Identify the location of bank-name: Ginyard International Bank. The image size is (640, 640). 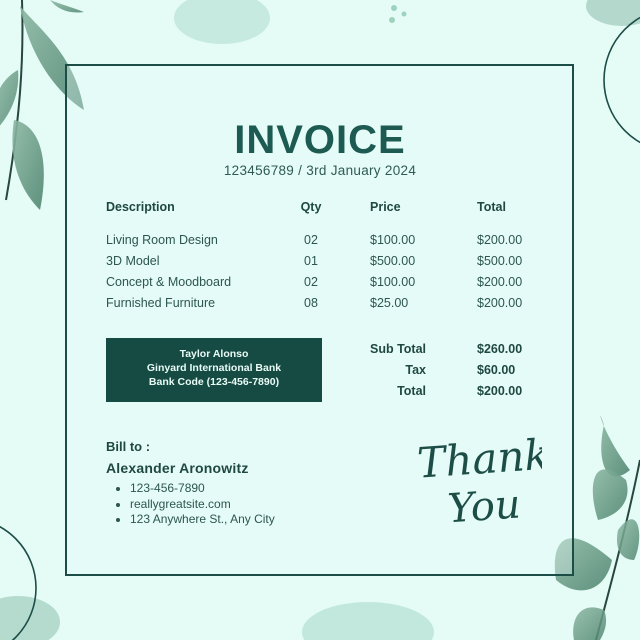
(214, 368).